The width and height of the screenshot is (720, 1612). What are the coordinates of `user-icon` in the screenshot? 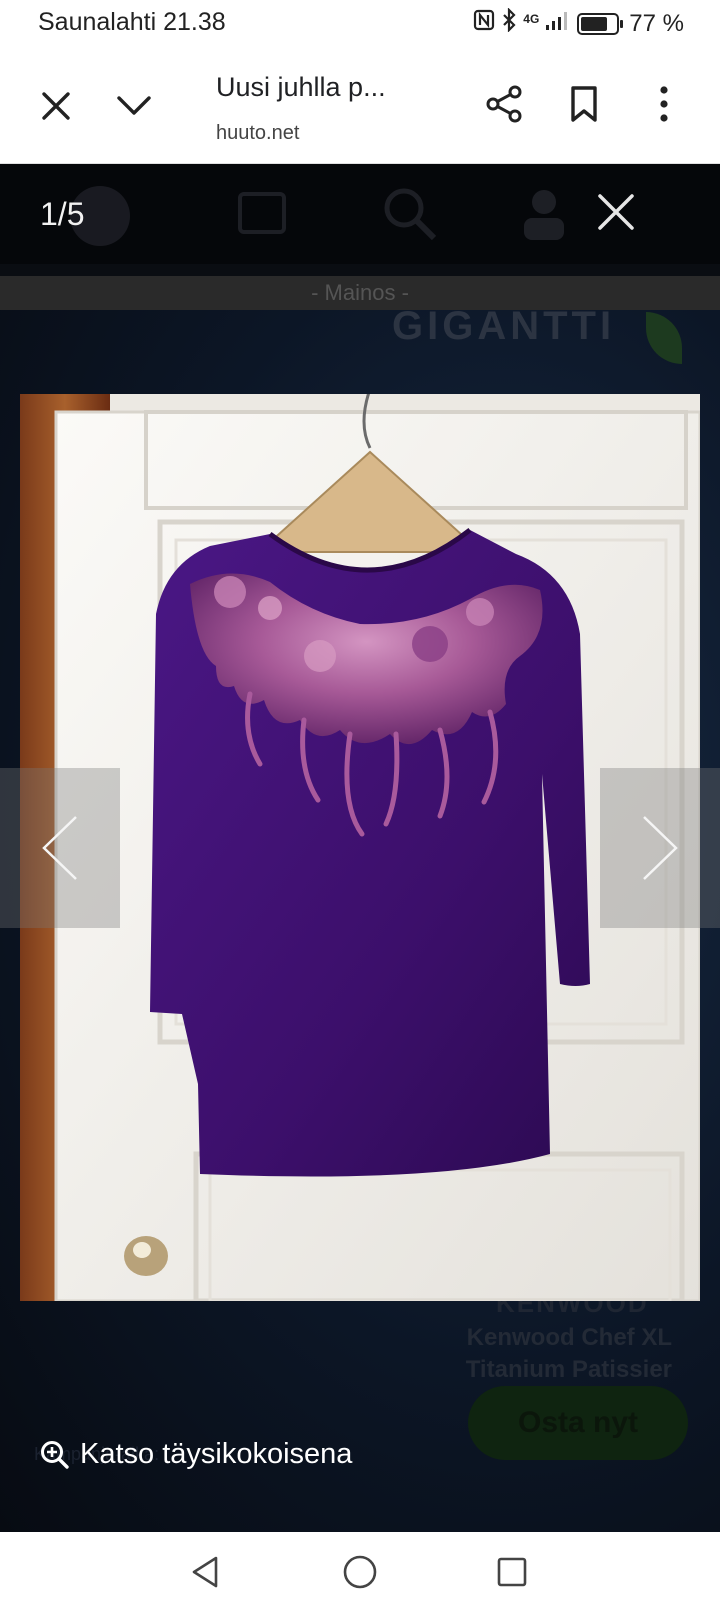 It's located at (544, 216).